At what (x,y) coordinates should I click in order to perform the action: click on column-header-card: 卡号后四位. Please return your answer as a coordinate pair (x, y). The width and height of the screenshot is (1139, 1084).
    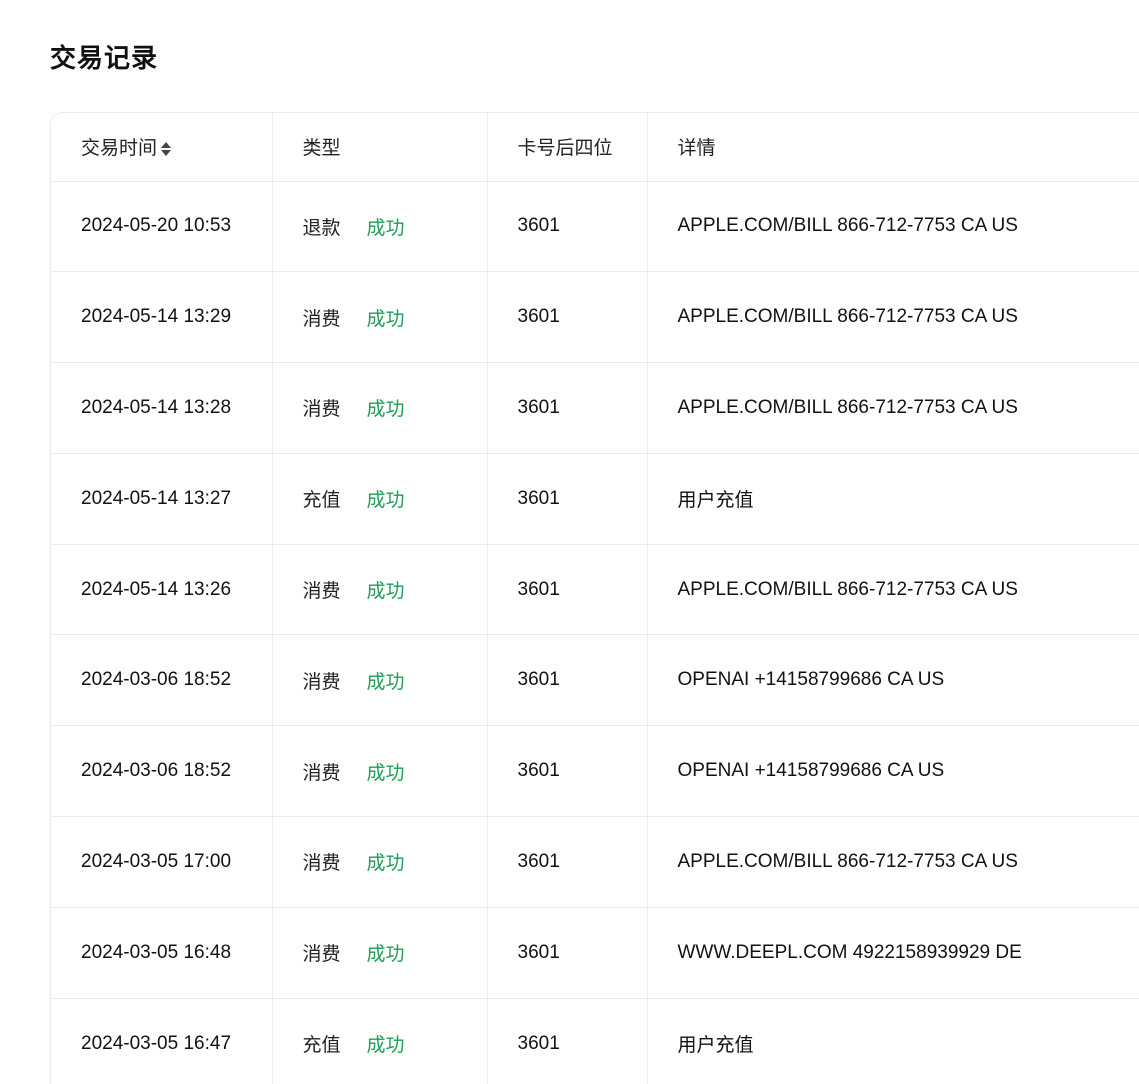
    Looking at the image, I should click on (567, 147).